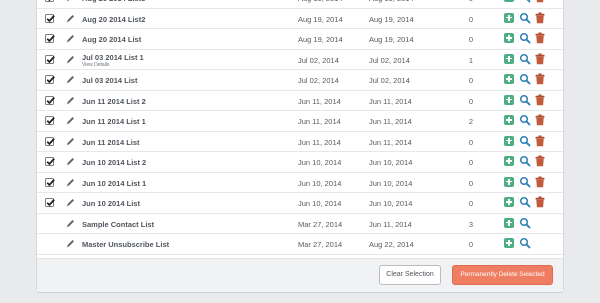 This screenshot has height=303, width=600. What do you see at coordinates (410, 275) in the screenshot?
I see `clear-selection-button: Clear Selection` at bounding box center [410, 275].